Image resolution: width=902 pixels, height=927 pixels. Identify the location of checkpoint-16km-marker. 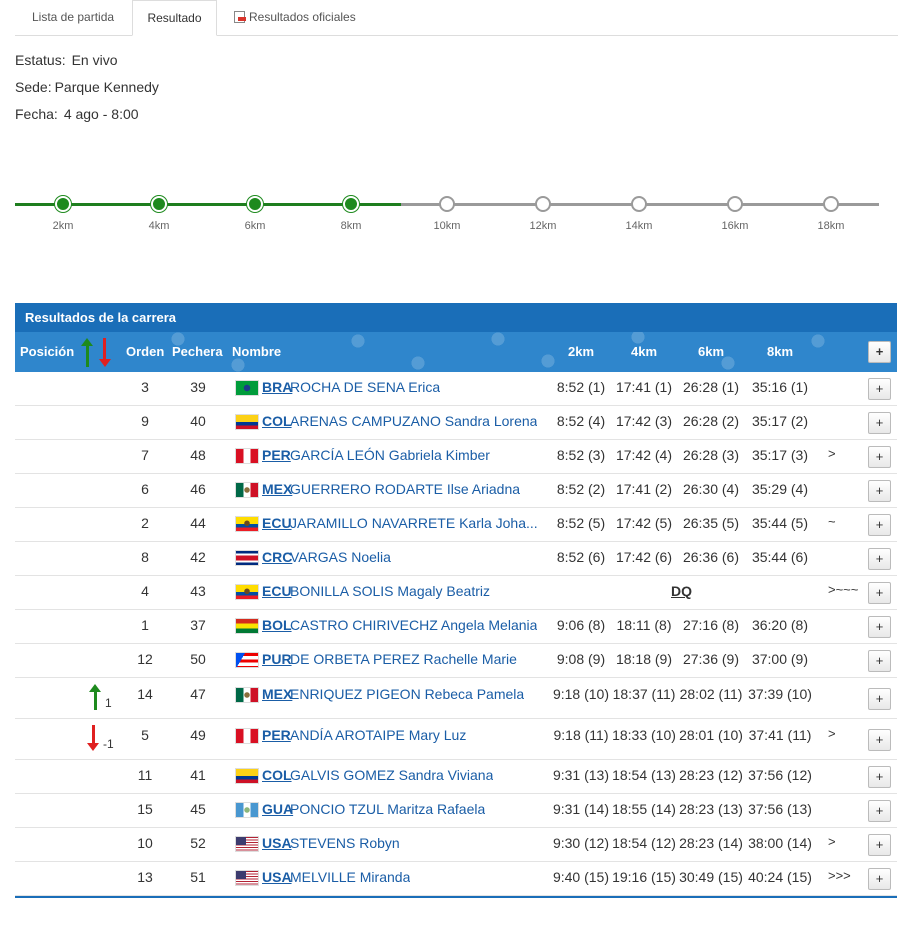
(735, 204).